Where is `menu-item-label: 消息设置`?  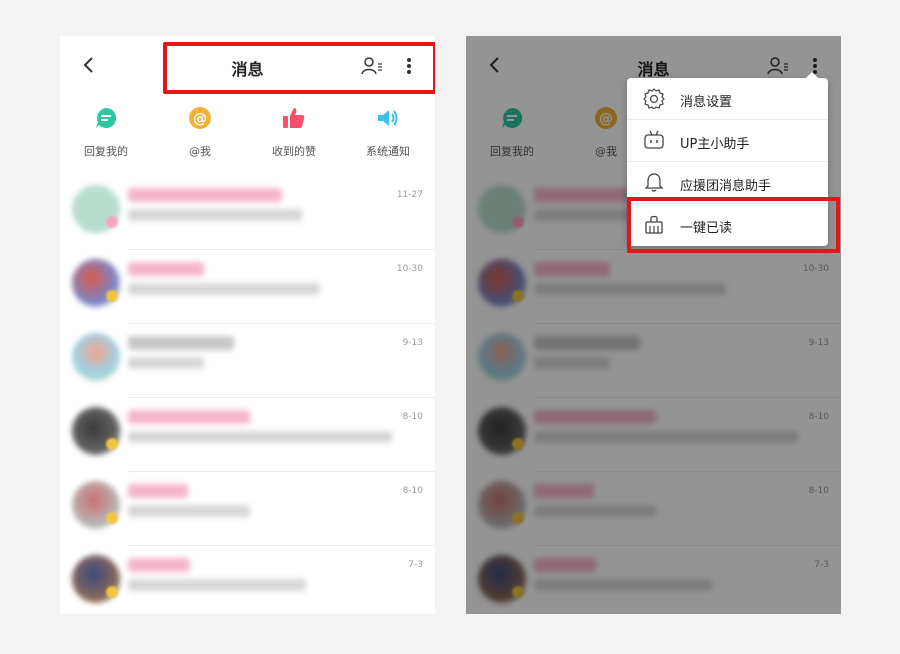 menu-item-label: 消息设置 is located at coordinates (706, 102).